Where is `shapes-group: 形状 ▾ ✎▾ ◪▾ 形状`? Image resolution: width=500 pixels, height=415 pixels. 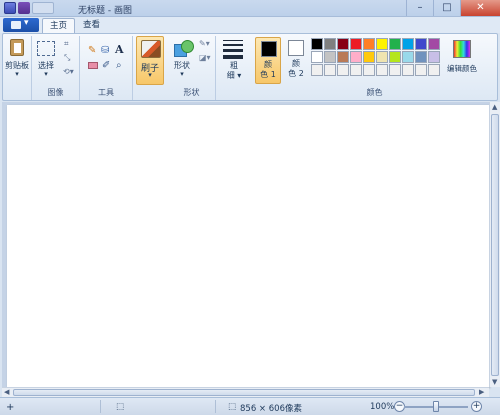 shapes-group: 形状 ▾ ✎▾ ◪▾ 形状 is located at coordinates (192, 68).